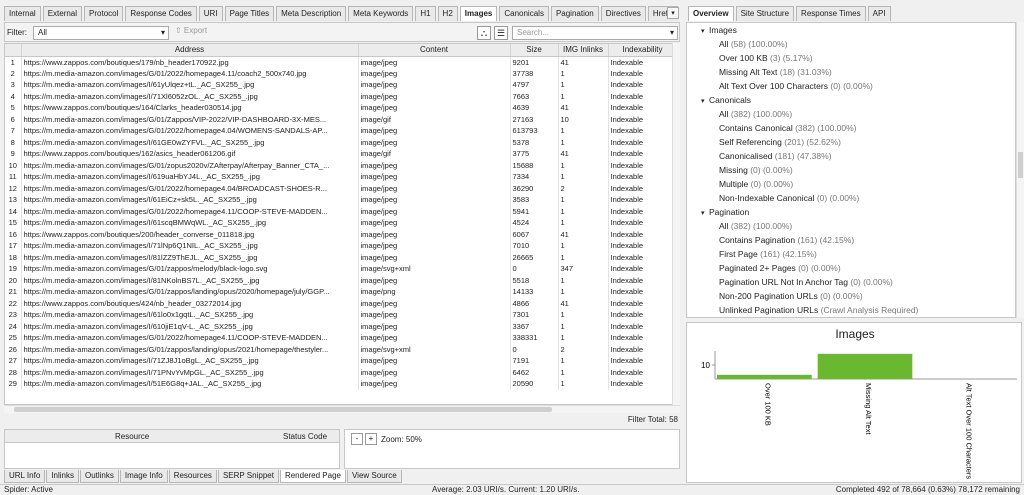 This screenshot has width=1024, height=495. What do you see at coordinates (447, 13) in the screenshot?
I see `tab-h2: H2` at bounding box center [447, 13].